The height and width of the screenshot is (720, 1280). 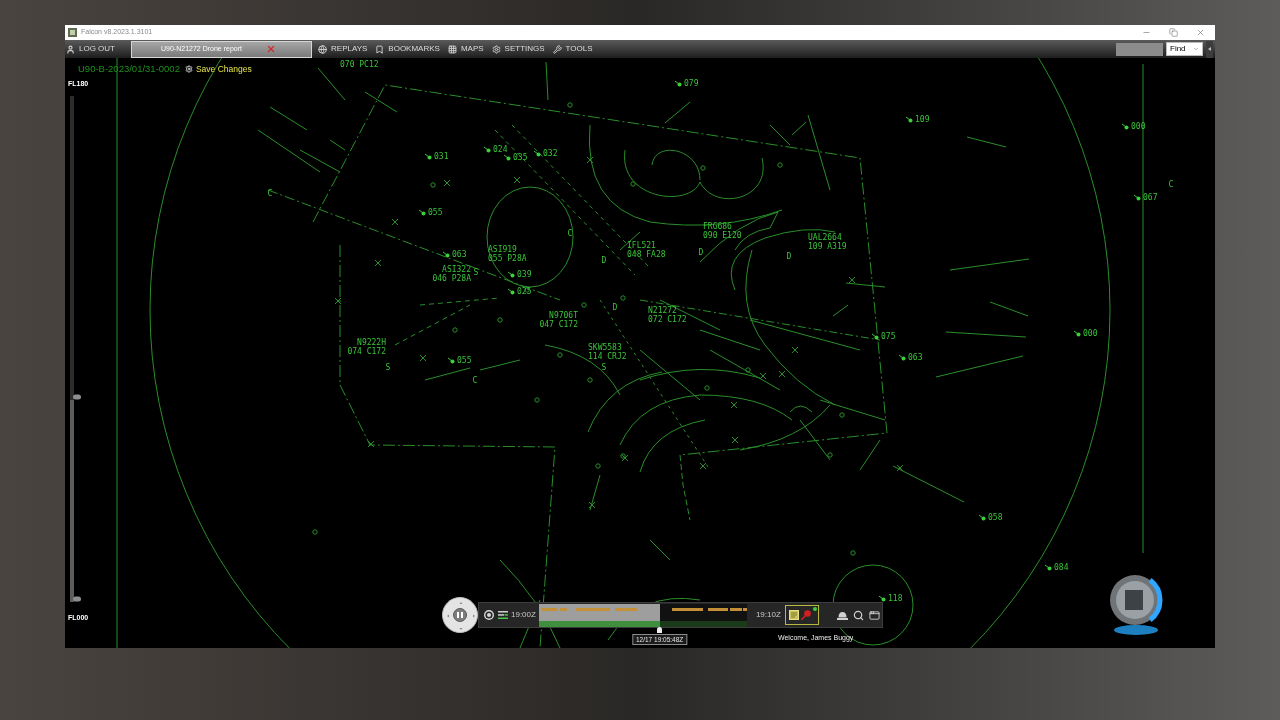 I want to click on callsign-text: UAL2664, so click(x=825, y=237).